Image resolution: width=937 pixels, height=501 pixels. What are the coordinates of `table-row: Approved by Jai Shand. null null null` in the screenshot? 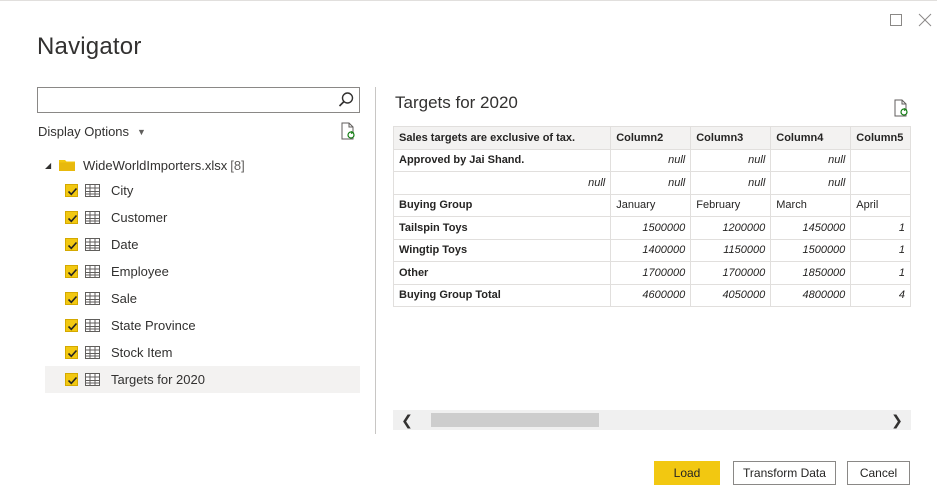 It's located at (652, 160).